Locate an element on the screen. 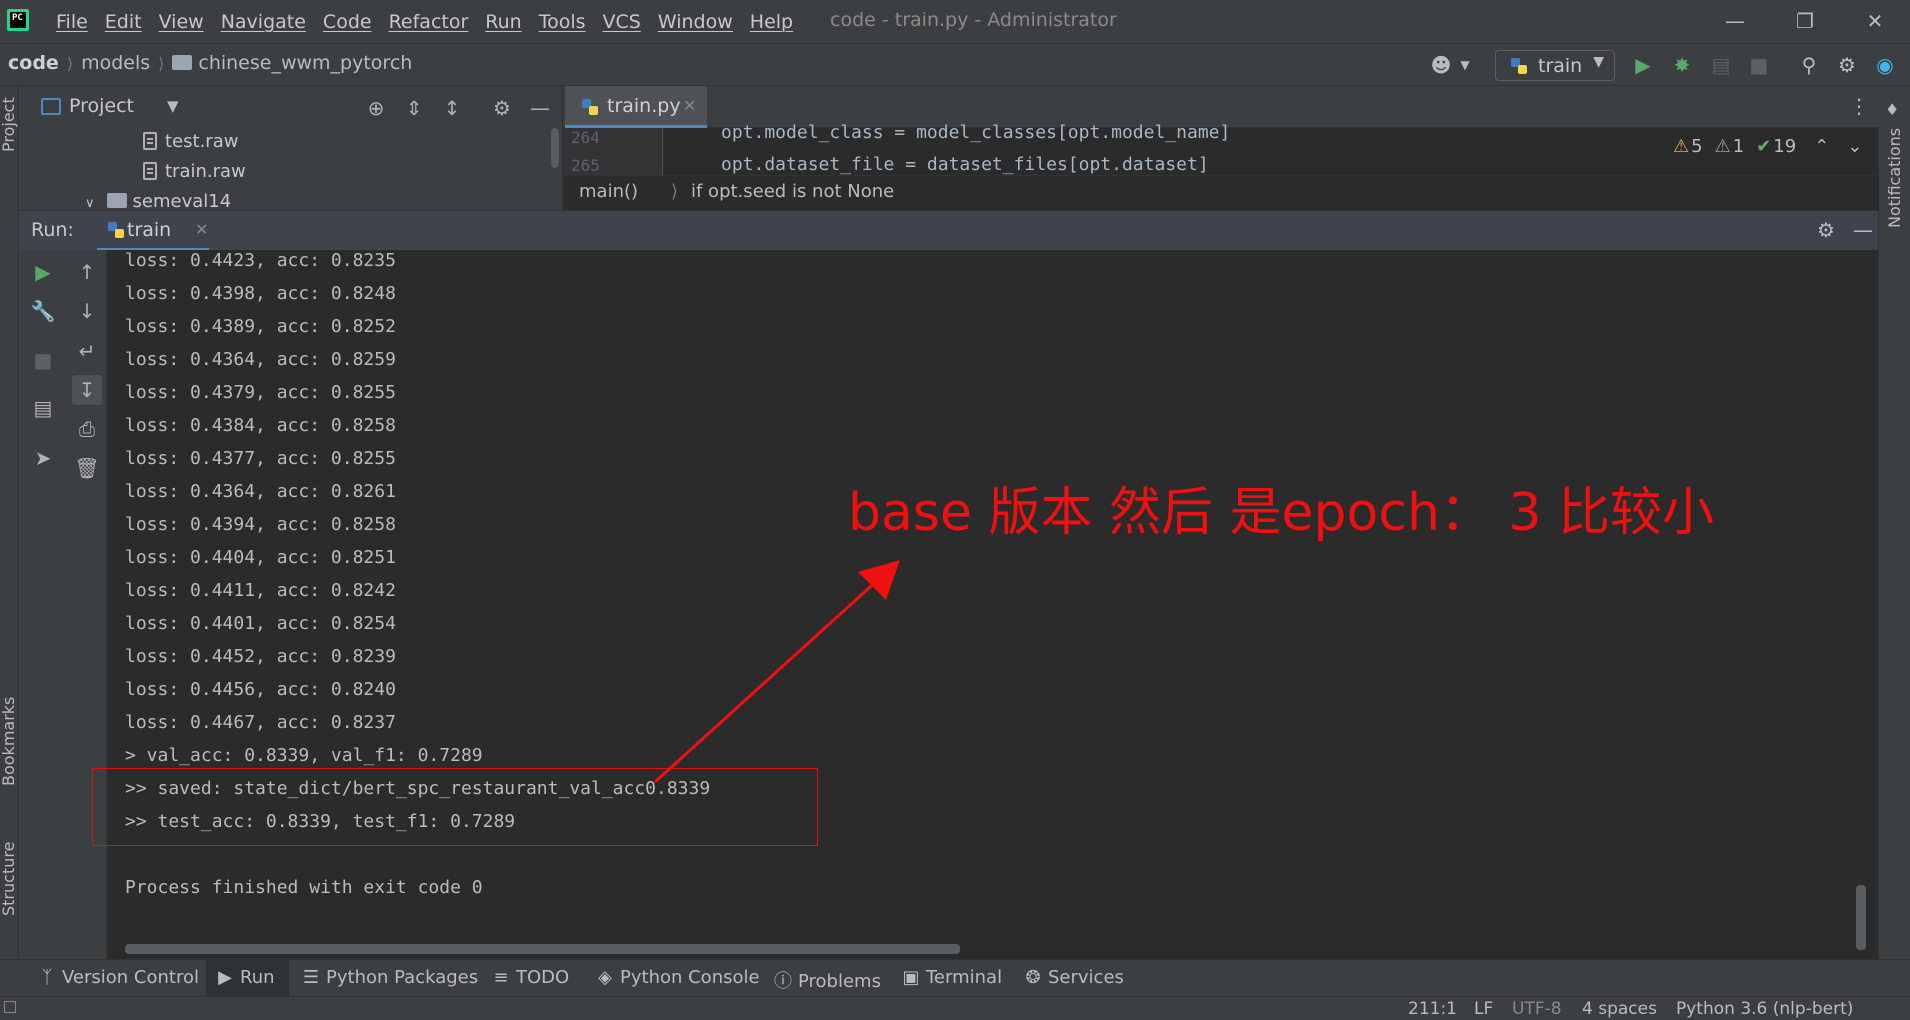 Image resolution: width=1910 pixels, height=1020 pixels. user-icon: ☻ is located at coordinates (1441, 65).